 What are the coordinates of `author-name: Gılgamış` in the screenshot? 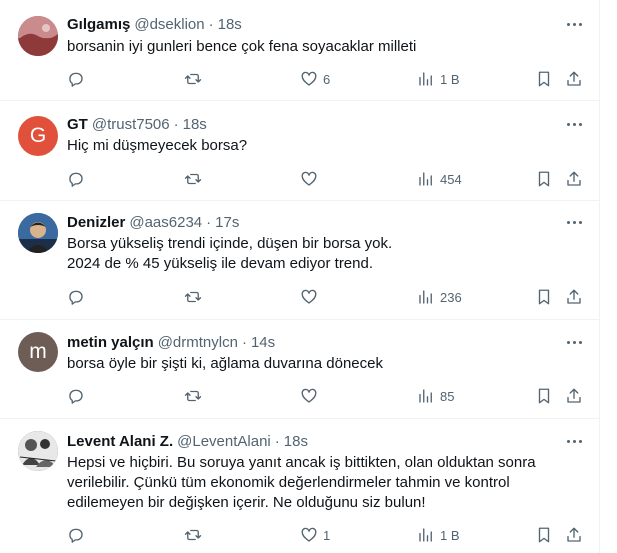 It's located at (98, 24).